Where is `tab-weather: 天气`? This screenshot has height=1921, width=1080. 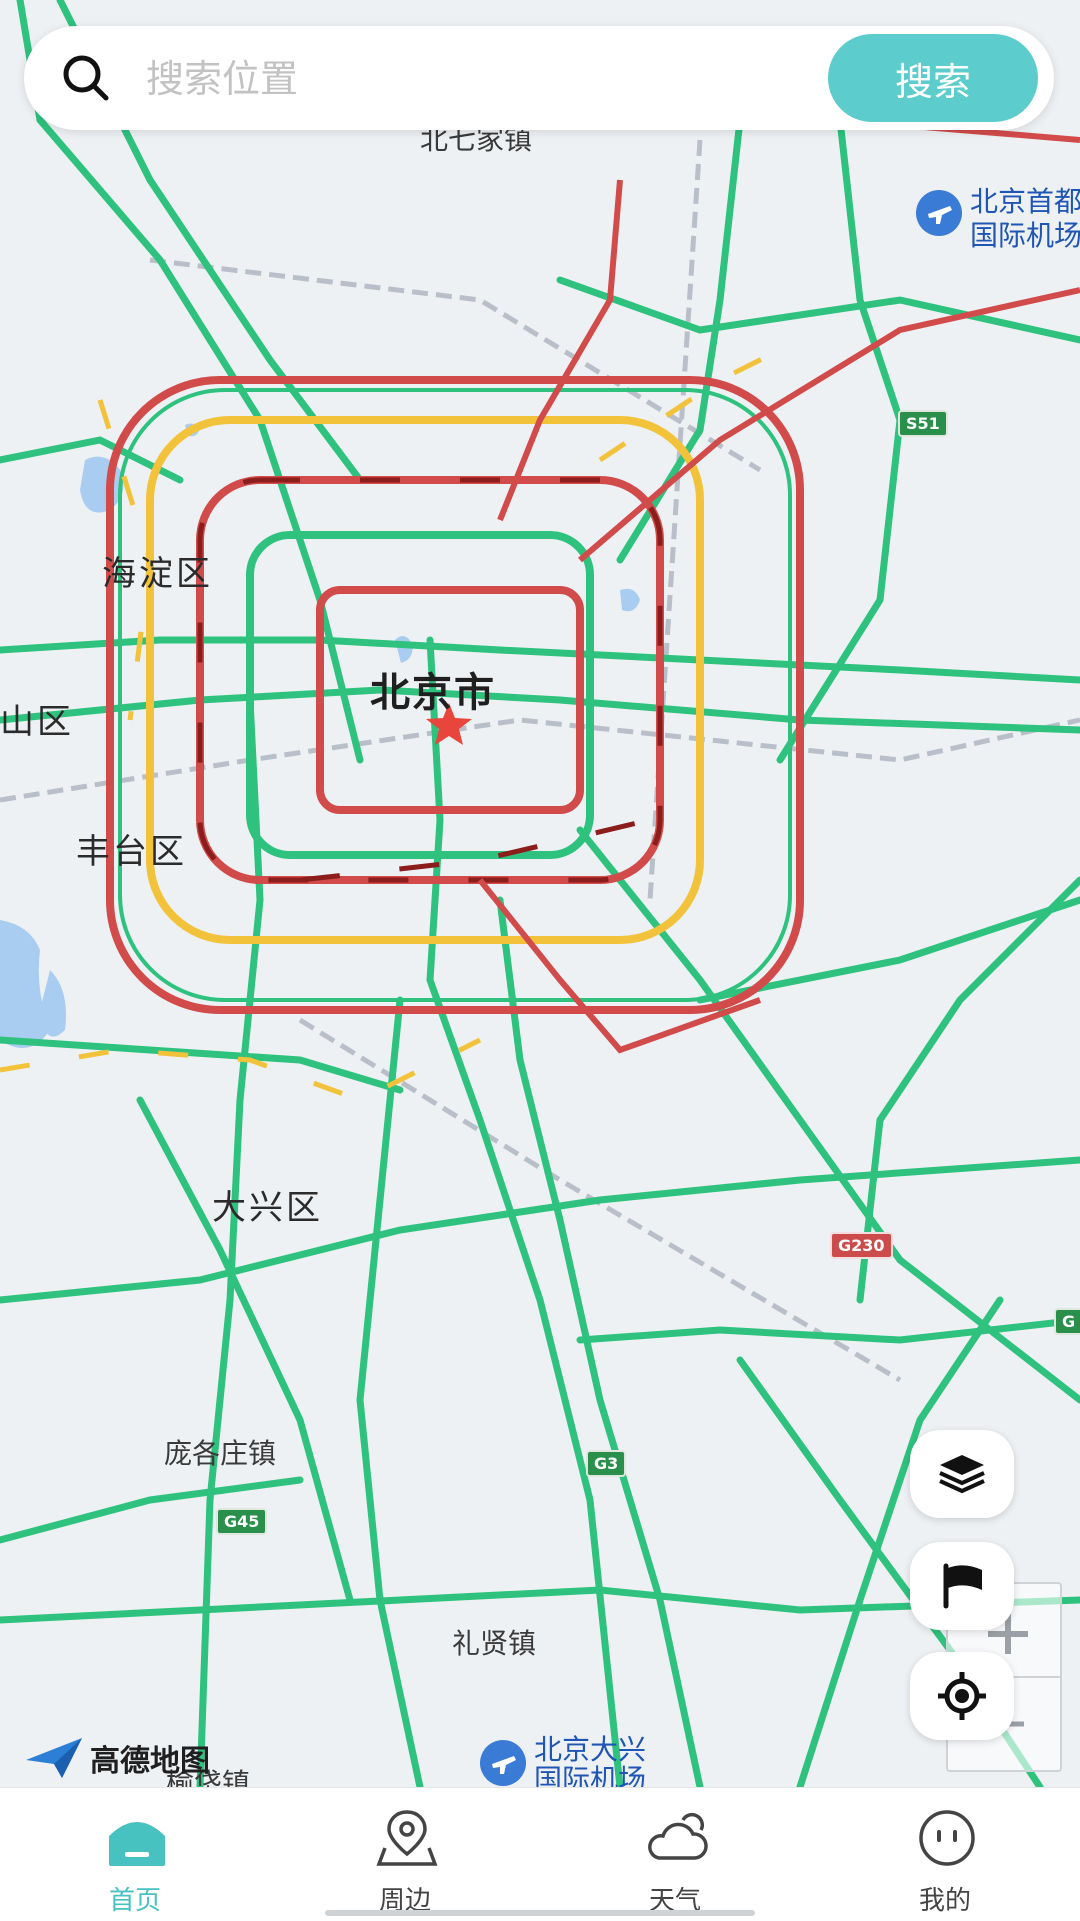 tab-weather: 天气 is located at coordinates (675, 1854).